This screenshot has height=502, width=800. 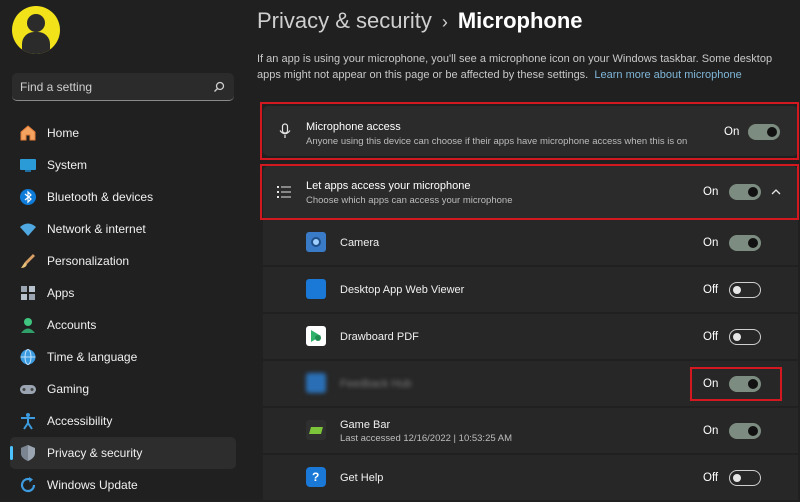 What do you see at coordinates (28, 389) in the screenshot?
I see `gamepad-icon` at bounding box center [28, 389].